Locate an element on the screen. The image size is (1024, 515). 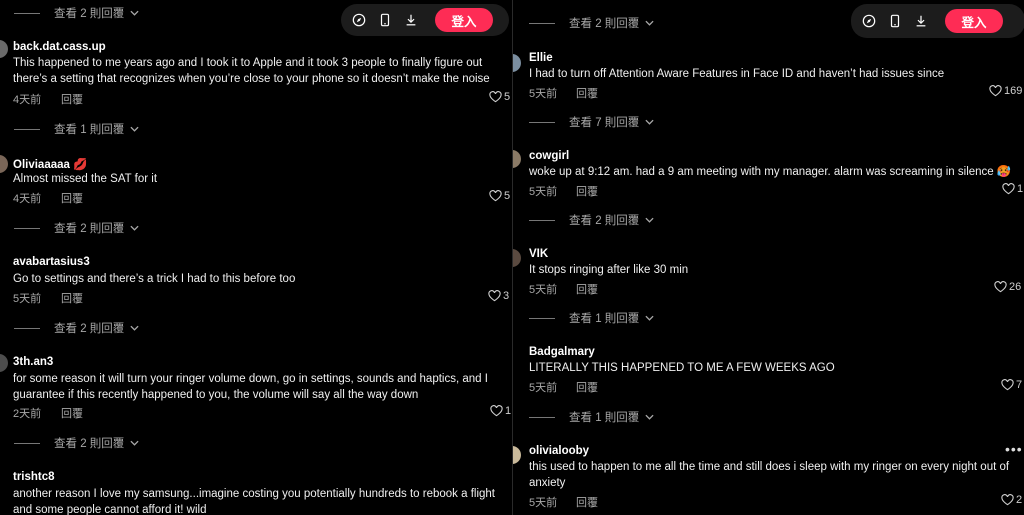
like-button: 3 is located at coordinates (498, 296).